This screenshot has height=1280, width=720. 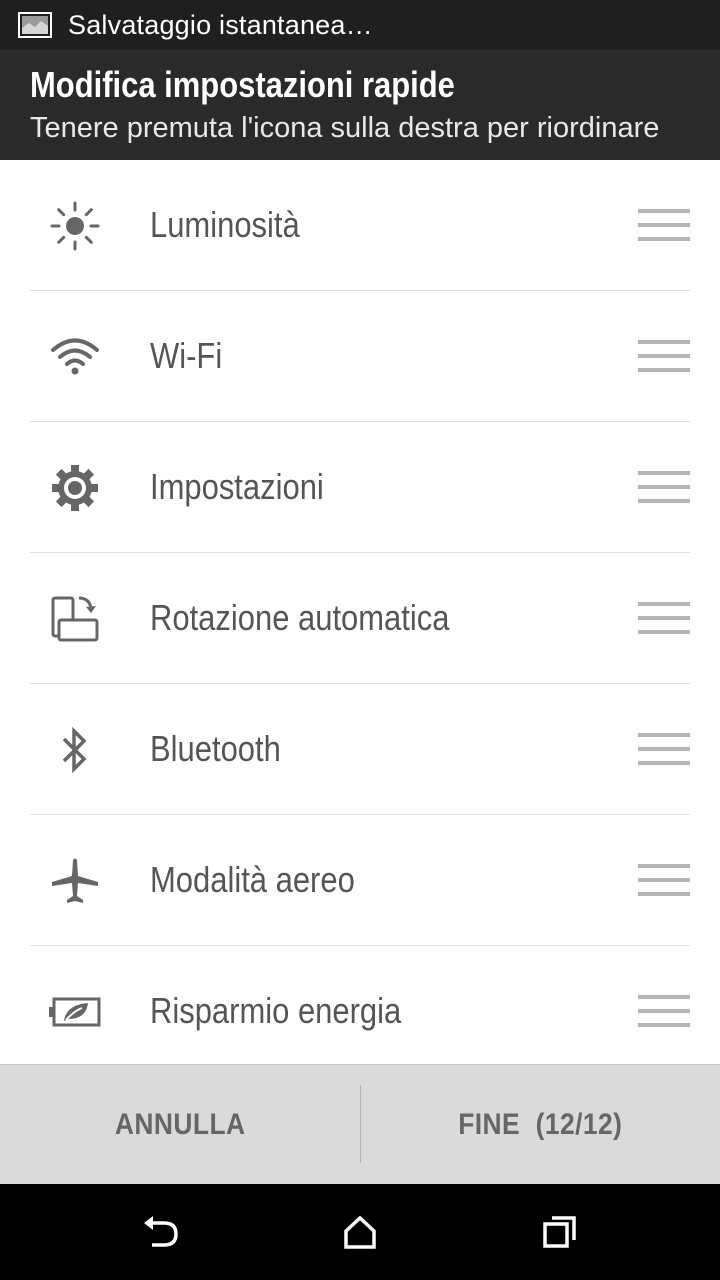 I want to click on list-item-label: Bluetooth, so click(x=215, y=748).